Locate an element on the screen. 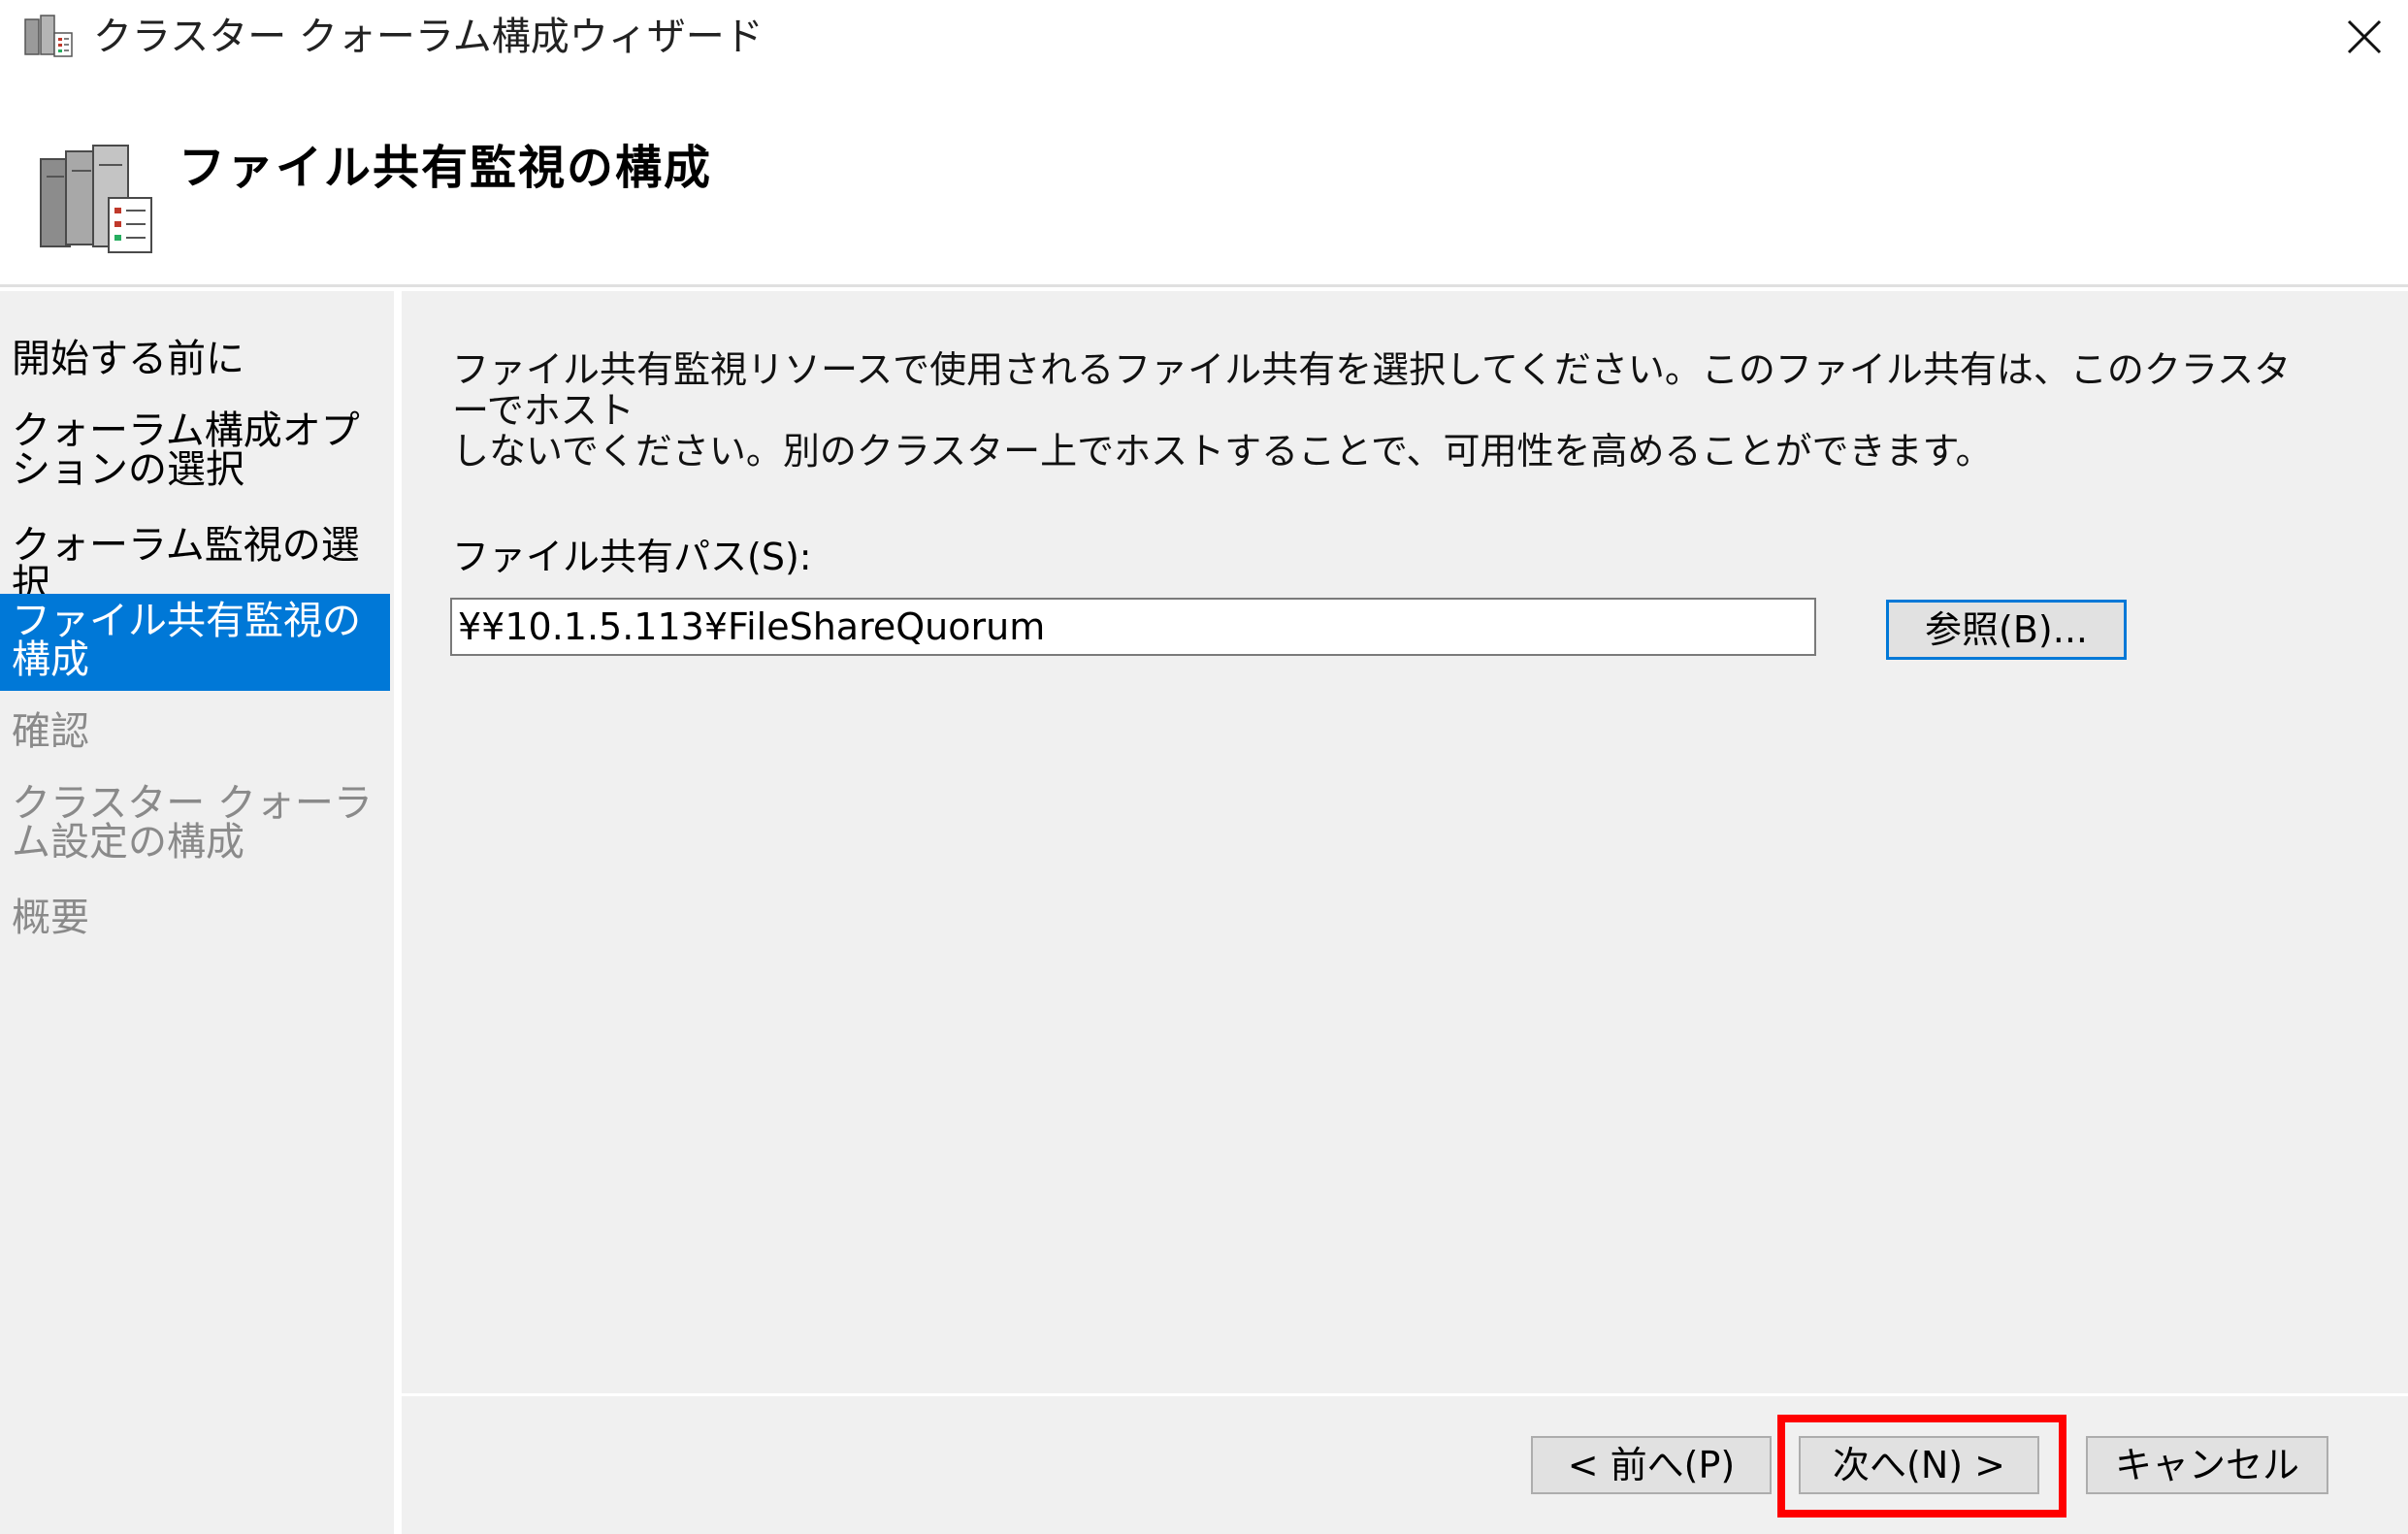 The width and height of the screenshot is (2408, 1534). step-confirmation: 確認 is located at coordinates (50, 731).